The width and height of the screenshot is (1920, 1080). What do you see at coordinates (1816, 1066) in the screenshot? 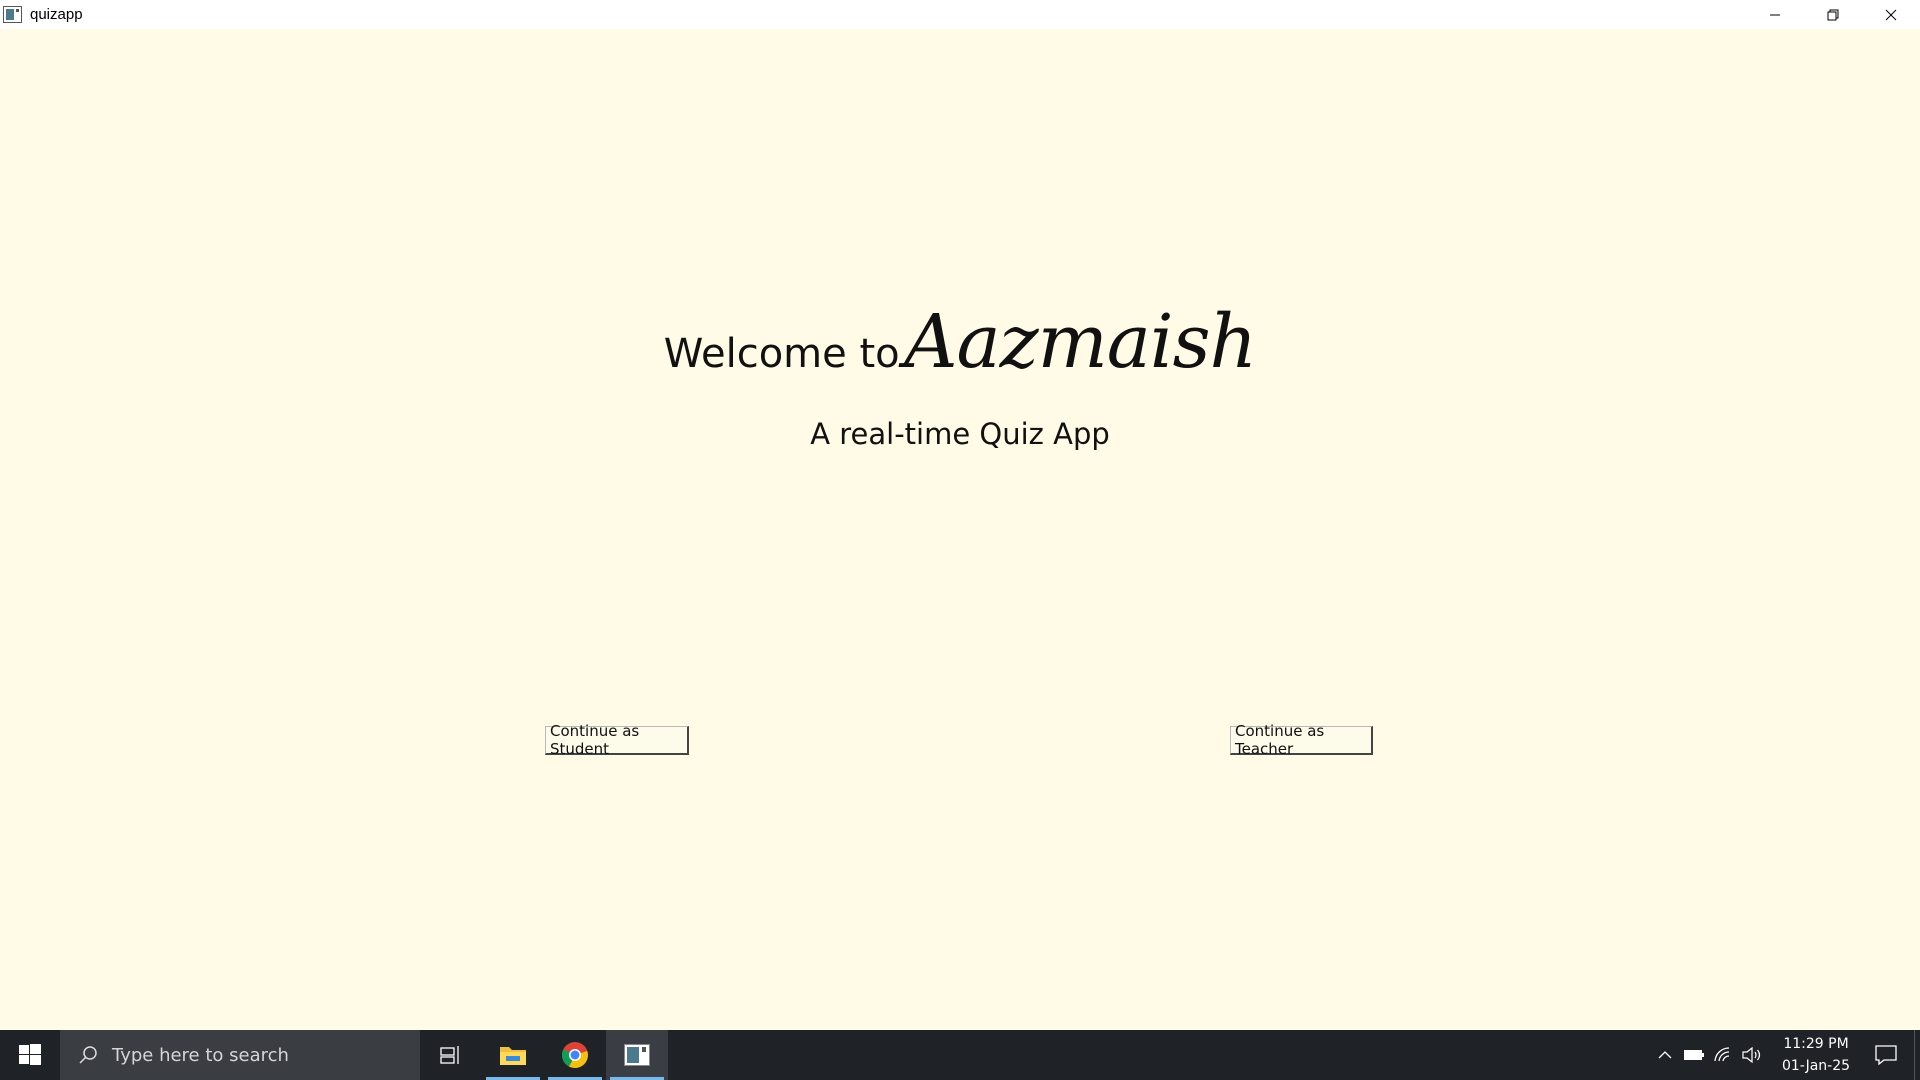
I see `clock-date: 01-Jan-25` at bounding box center [1816, 1066].